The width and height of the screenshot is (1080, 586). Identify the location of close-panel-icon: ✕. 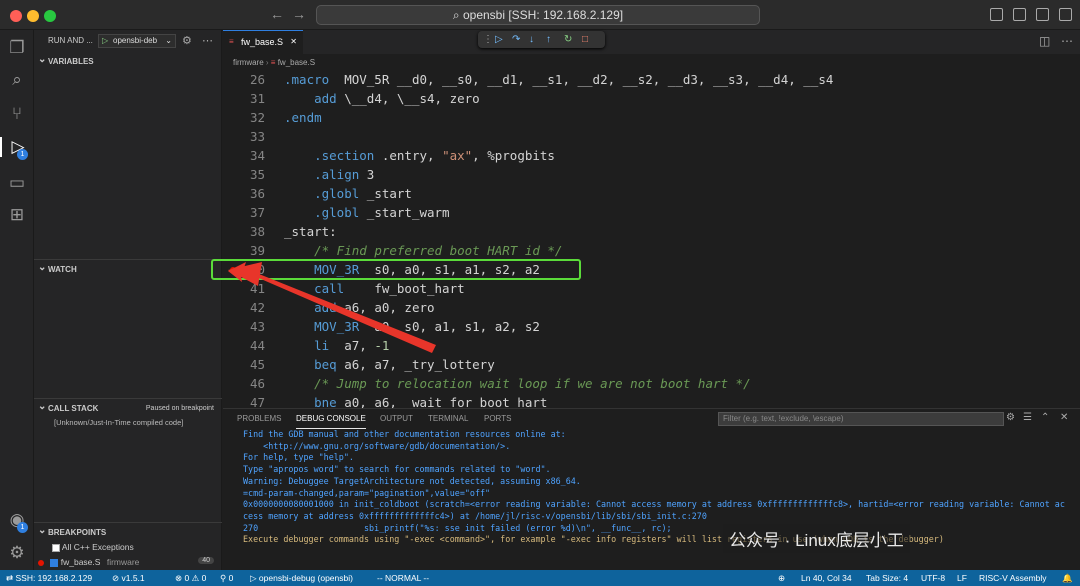
(1064, 417).